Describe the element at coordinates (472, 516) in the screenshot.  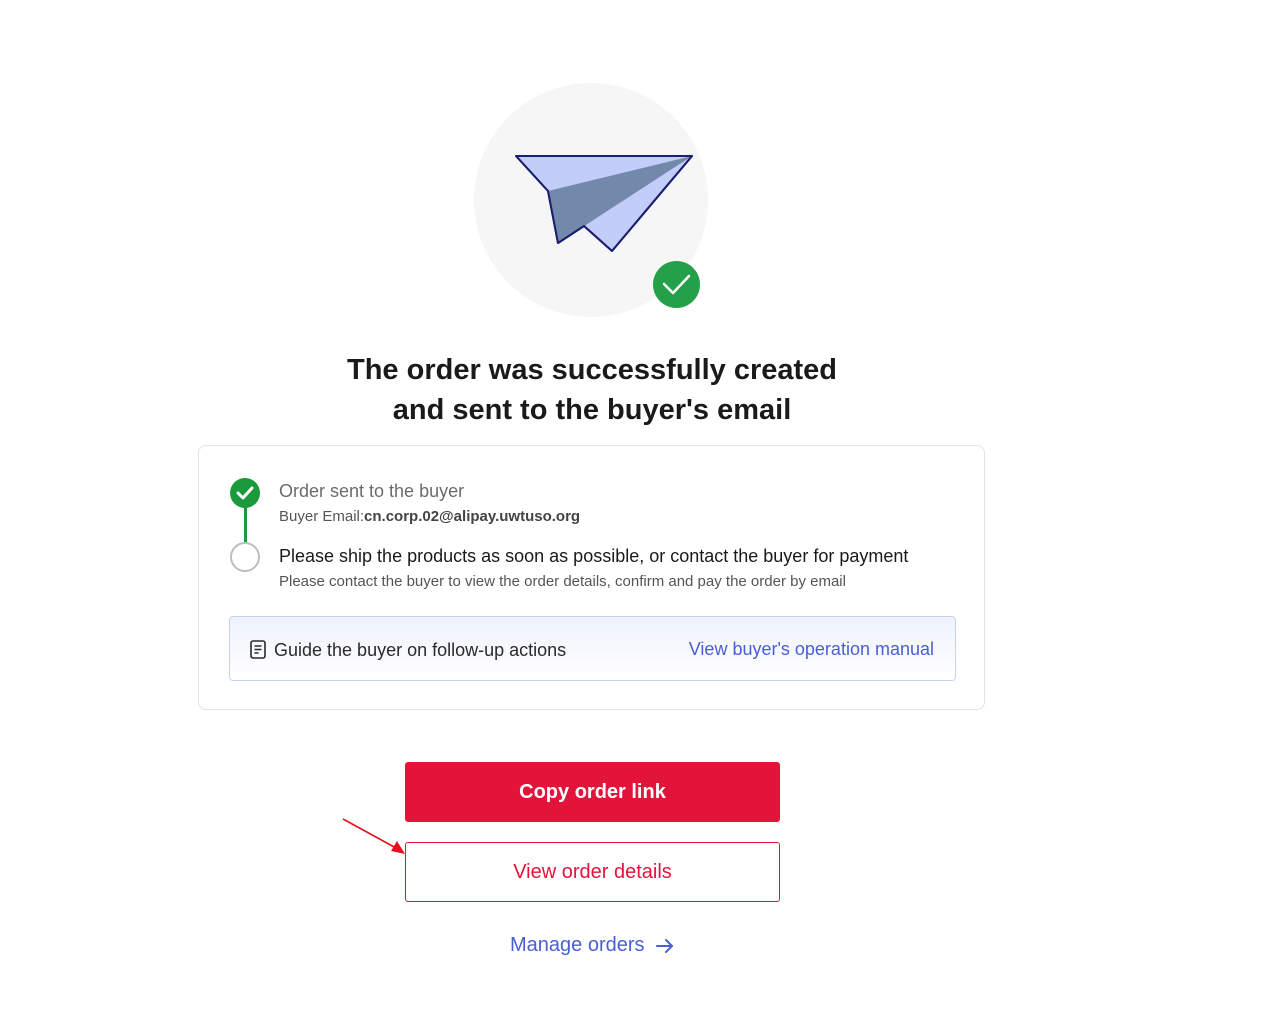
I see `buyer-email-value: cn.corp.02@alipay.uwtuso.org` at that location.